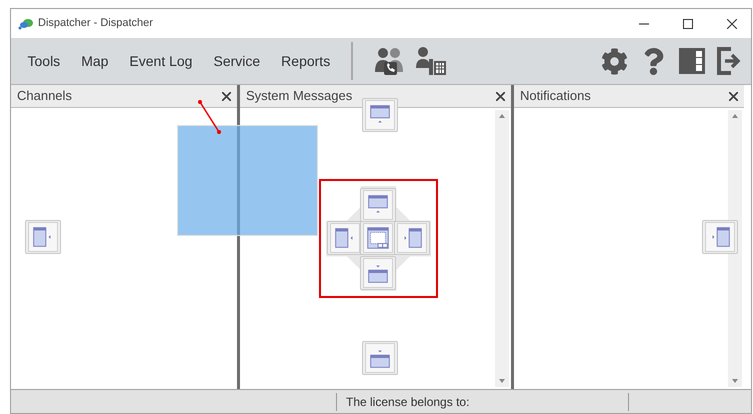 This screenshot has width=753, height=414. What do you see at coordinates (210, 117) in the screenshot?
I see `pointer-line` at bounding box center [210, 117].